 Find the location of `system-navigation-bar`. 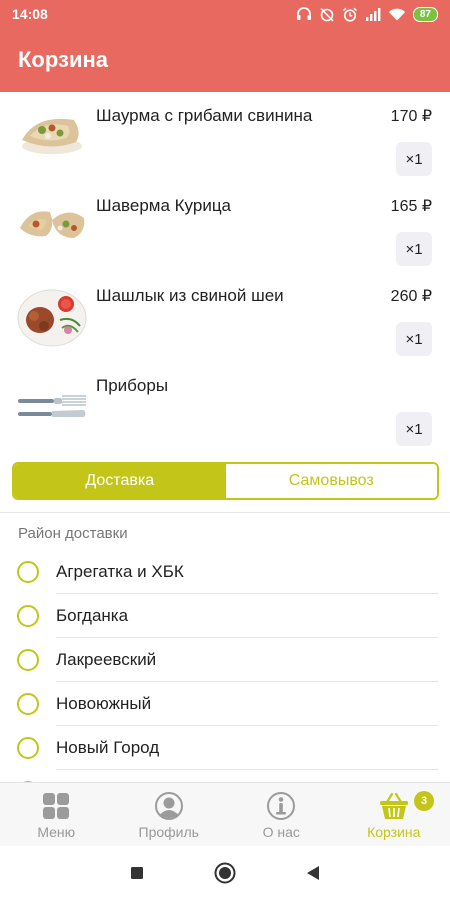

system-navigation-bar is located at coordinates (225, 873).